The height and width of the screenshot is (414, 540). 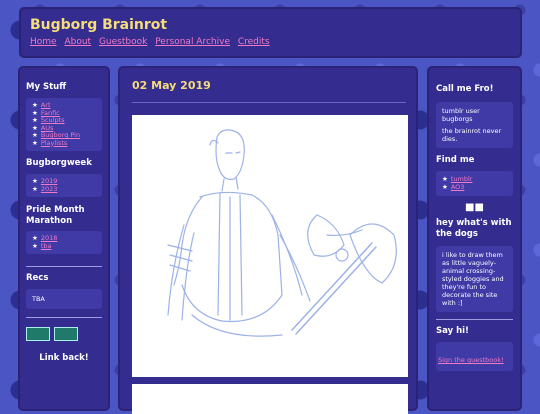 What do you see at coordinates (99, 25) in the screenshot?
I see `site-title: Bugborg Brainrot` at bounding box center [99, 25].